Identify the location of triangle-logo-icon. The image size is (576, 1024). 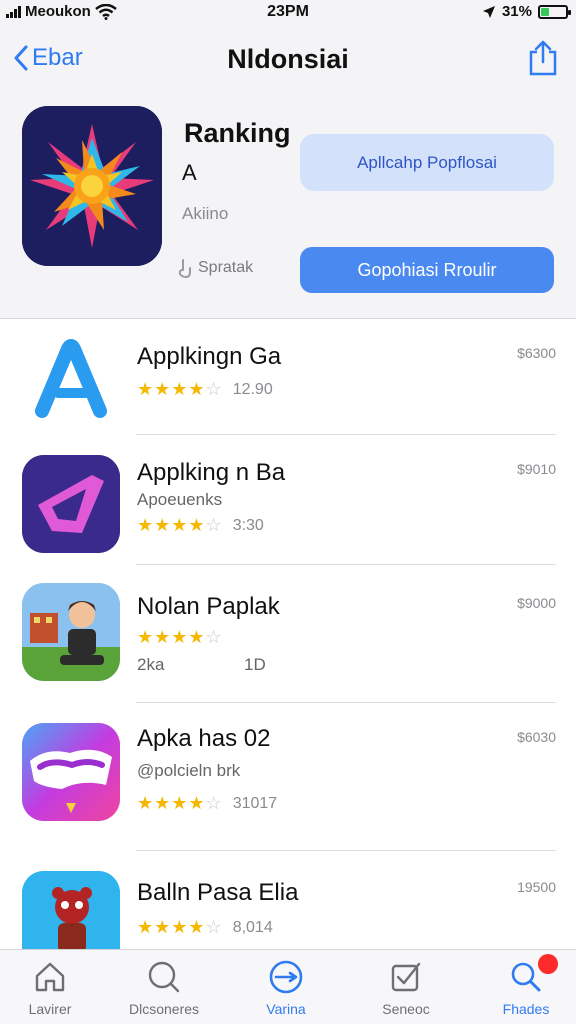
(71, 378).